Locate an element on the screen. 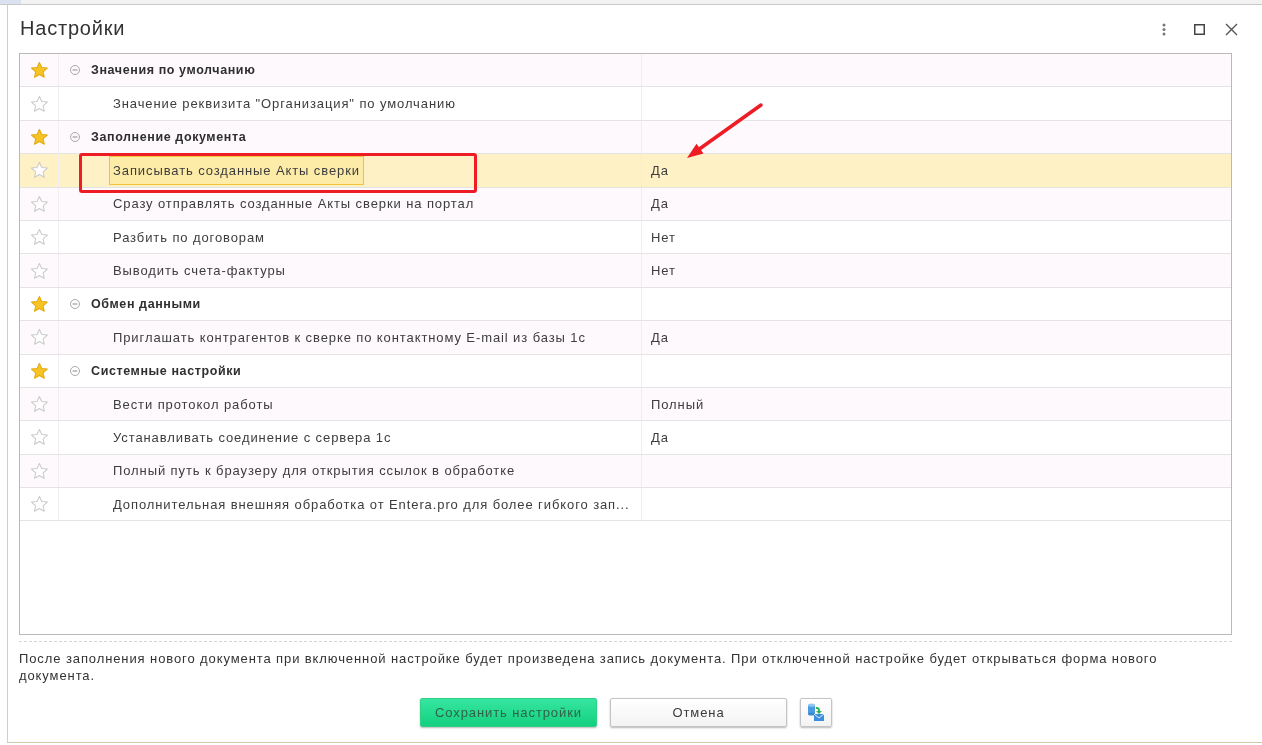 The height and width of the screenshot is (745, 1262). setting-row: Разбить по договорам Нет is located at coordinates (625, 237).